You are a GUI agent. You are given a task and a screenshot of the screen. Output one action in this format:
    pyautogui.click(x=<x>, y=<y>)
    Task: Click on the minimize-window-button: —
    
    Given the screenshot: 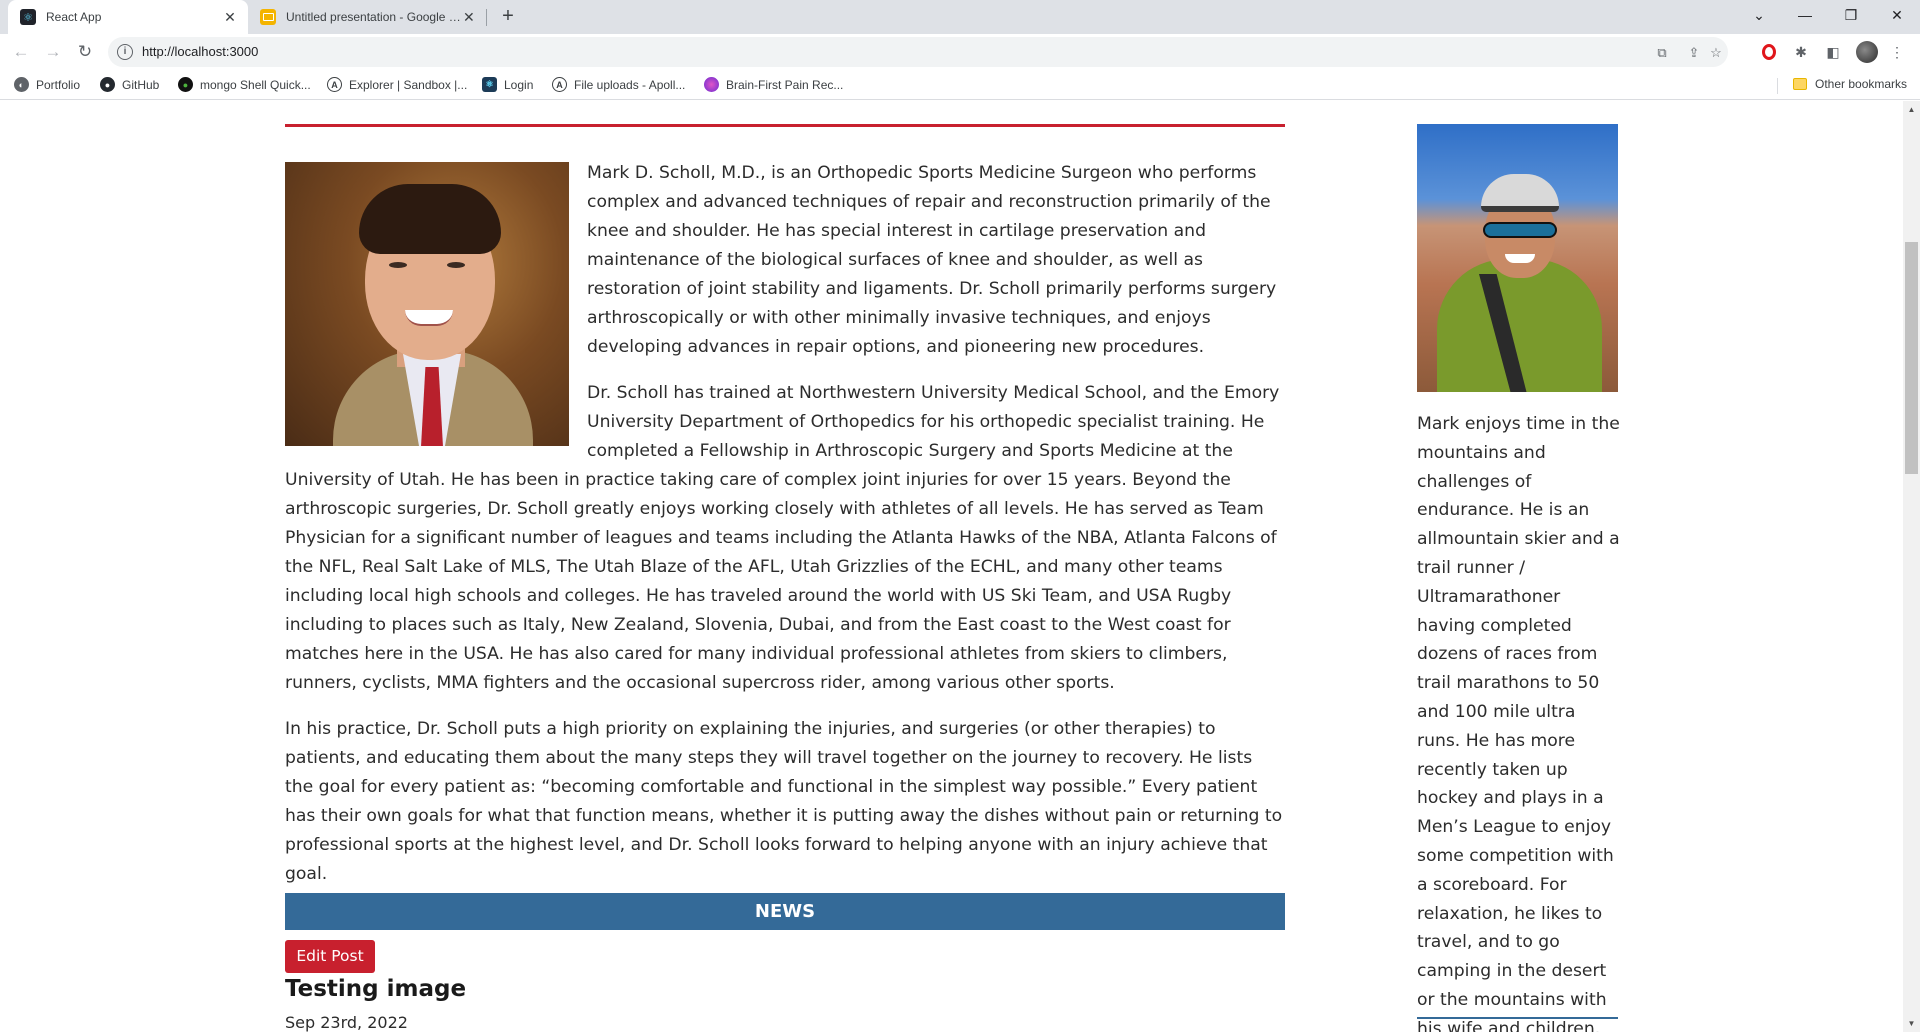 What is the action you would take?
    pyautogui.click(x=1805, y=15)
    